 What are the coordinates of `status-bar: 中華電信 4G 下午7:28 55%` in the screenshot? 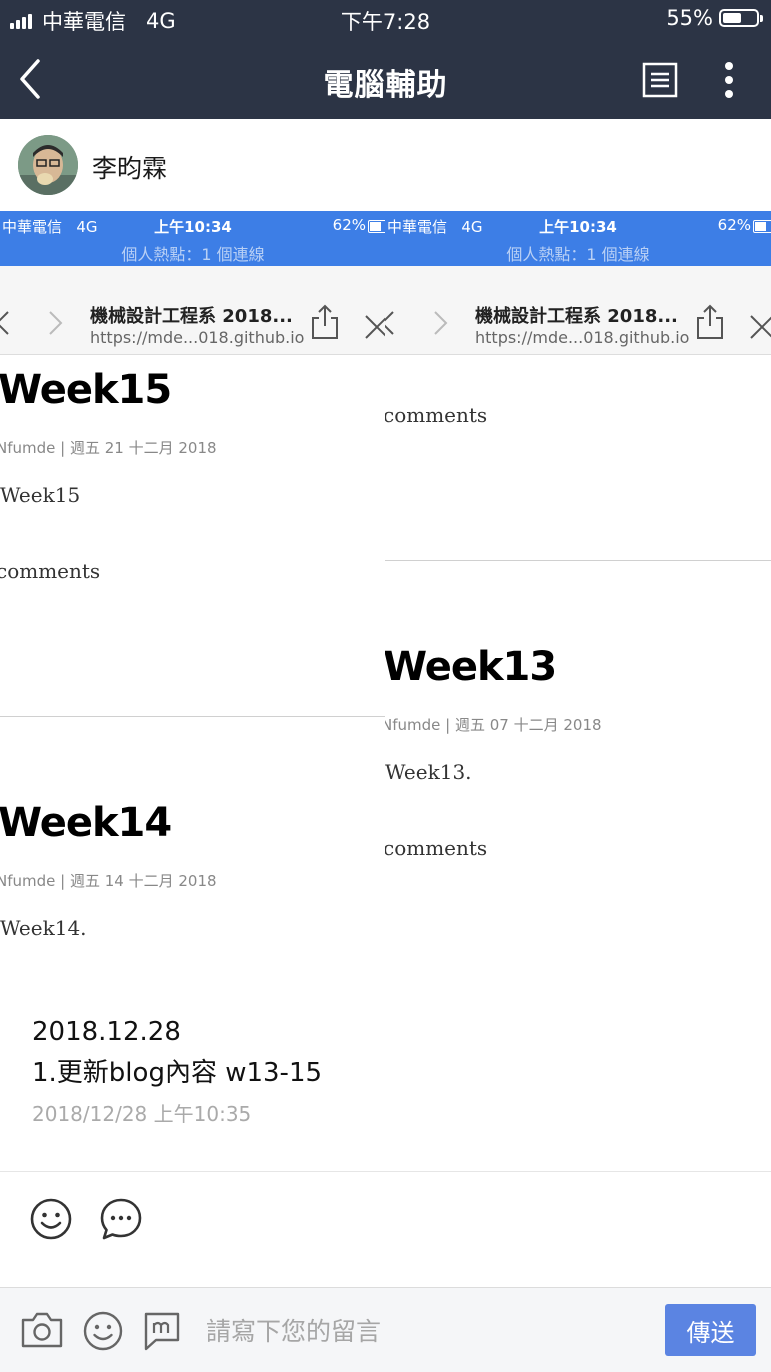 It's located at (385, 20).